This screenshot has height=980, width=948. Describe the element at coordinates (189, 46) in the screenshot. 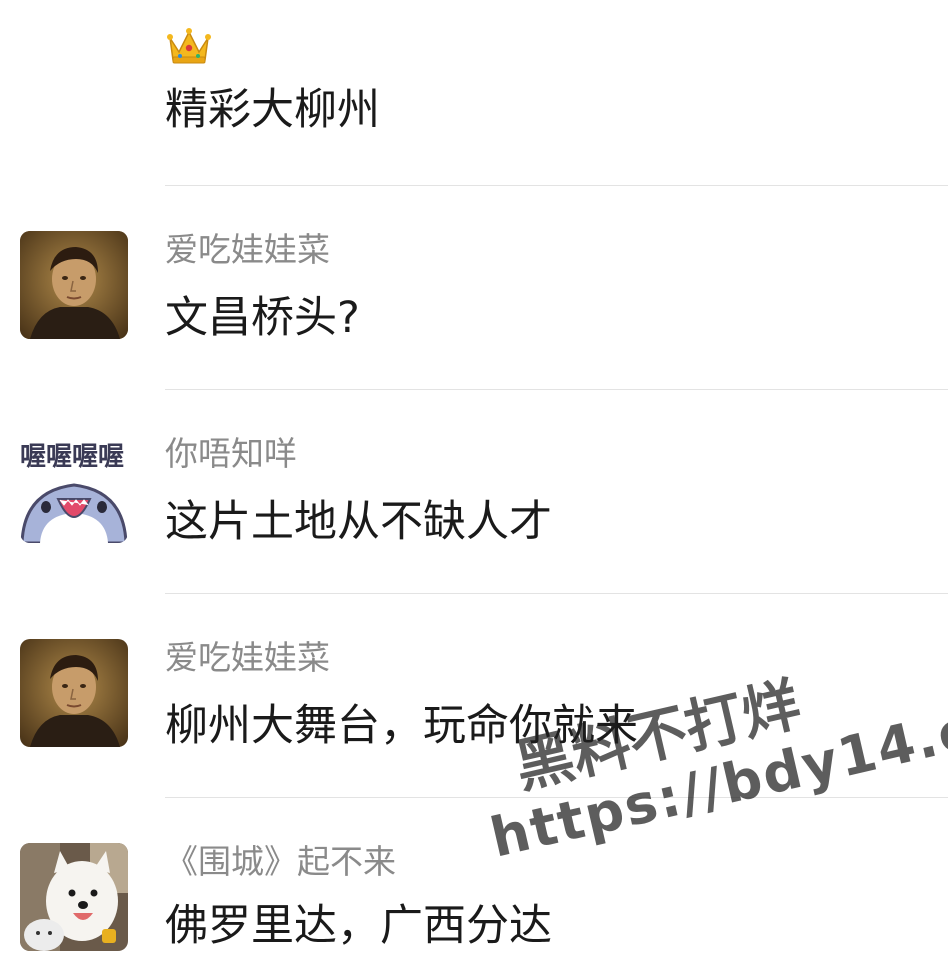

I see `crown-icon` at that location.